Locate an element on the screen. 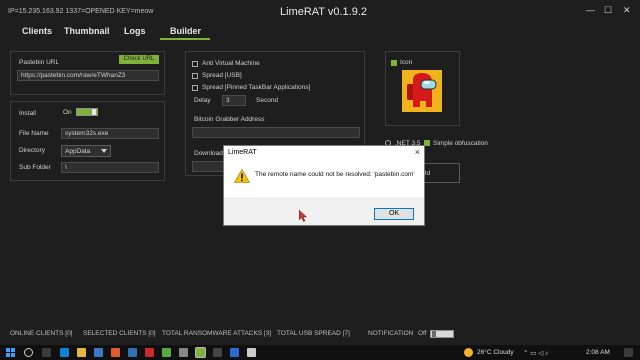 The image size is (640, 360). directory-select: AppData is located at coordinates (86, 151).